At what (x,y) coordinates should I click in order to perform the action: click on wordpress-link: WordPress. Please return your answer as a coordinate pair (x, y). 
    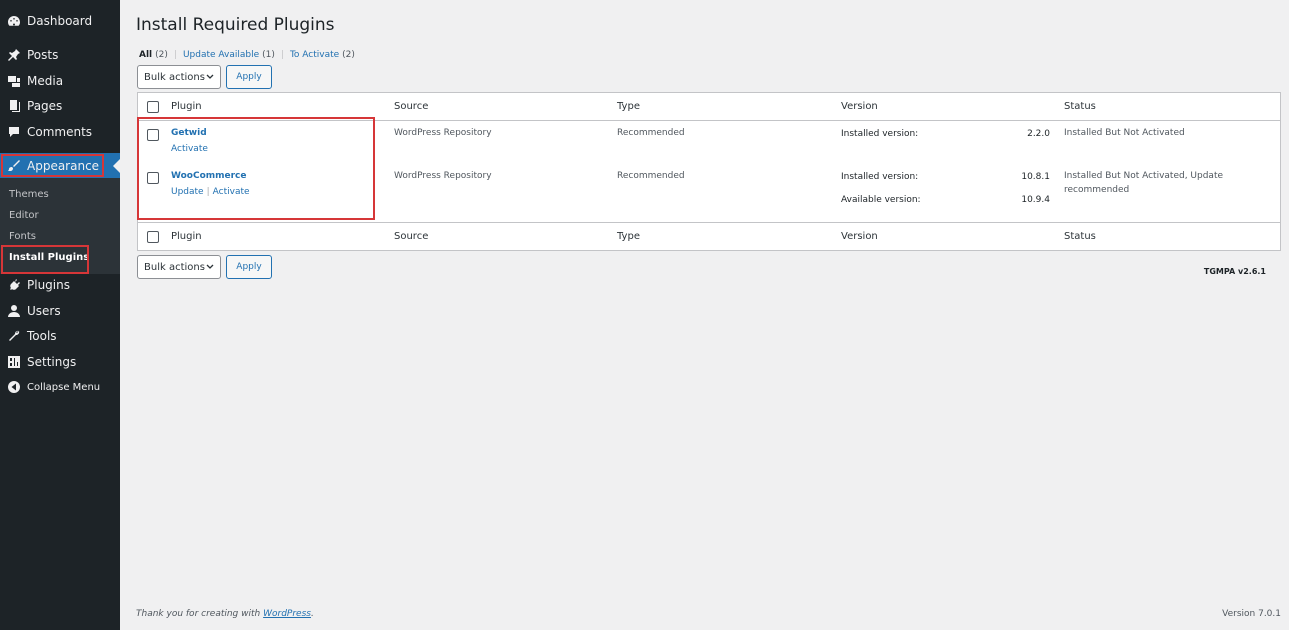
    Looking at the image, I should click on (287, 614).